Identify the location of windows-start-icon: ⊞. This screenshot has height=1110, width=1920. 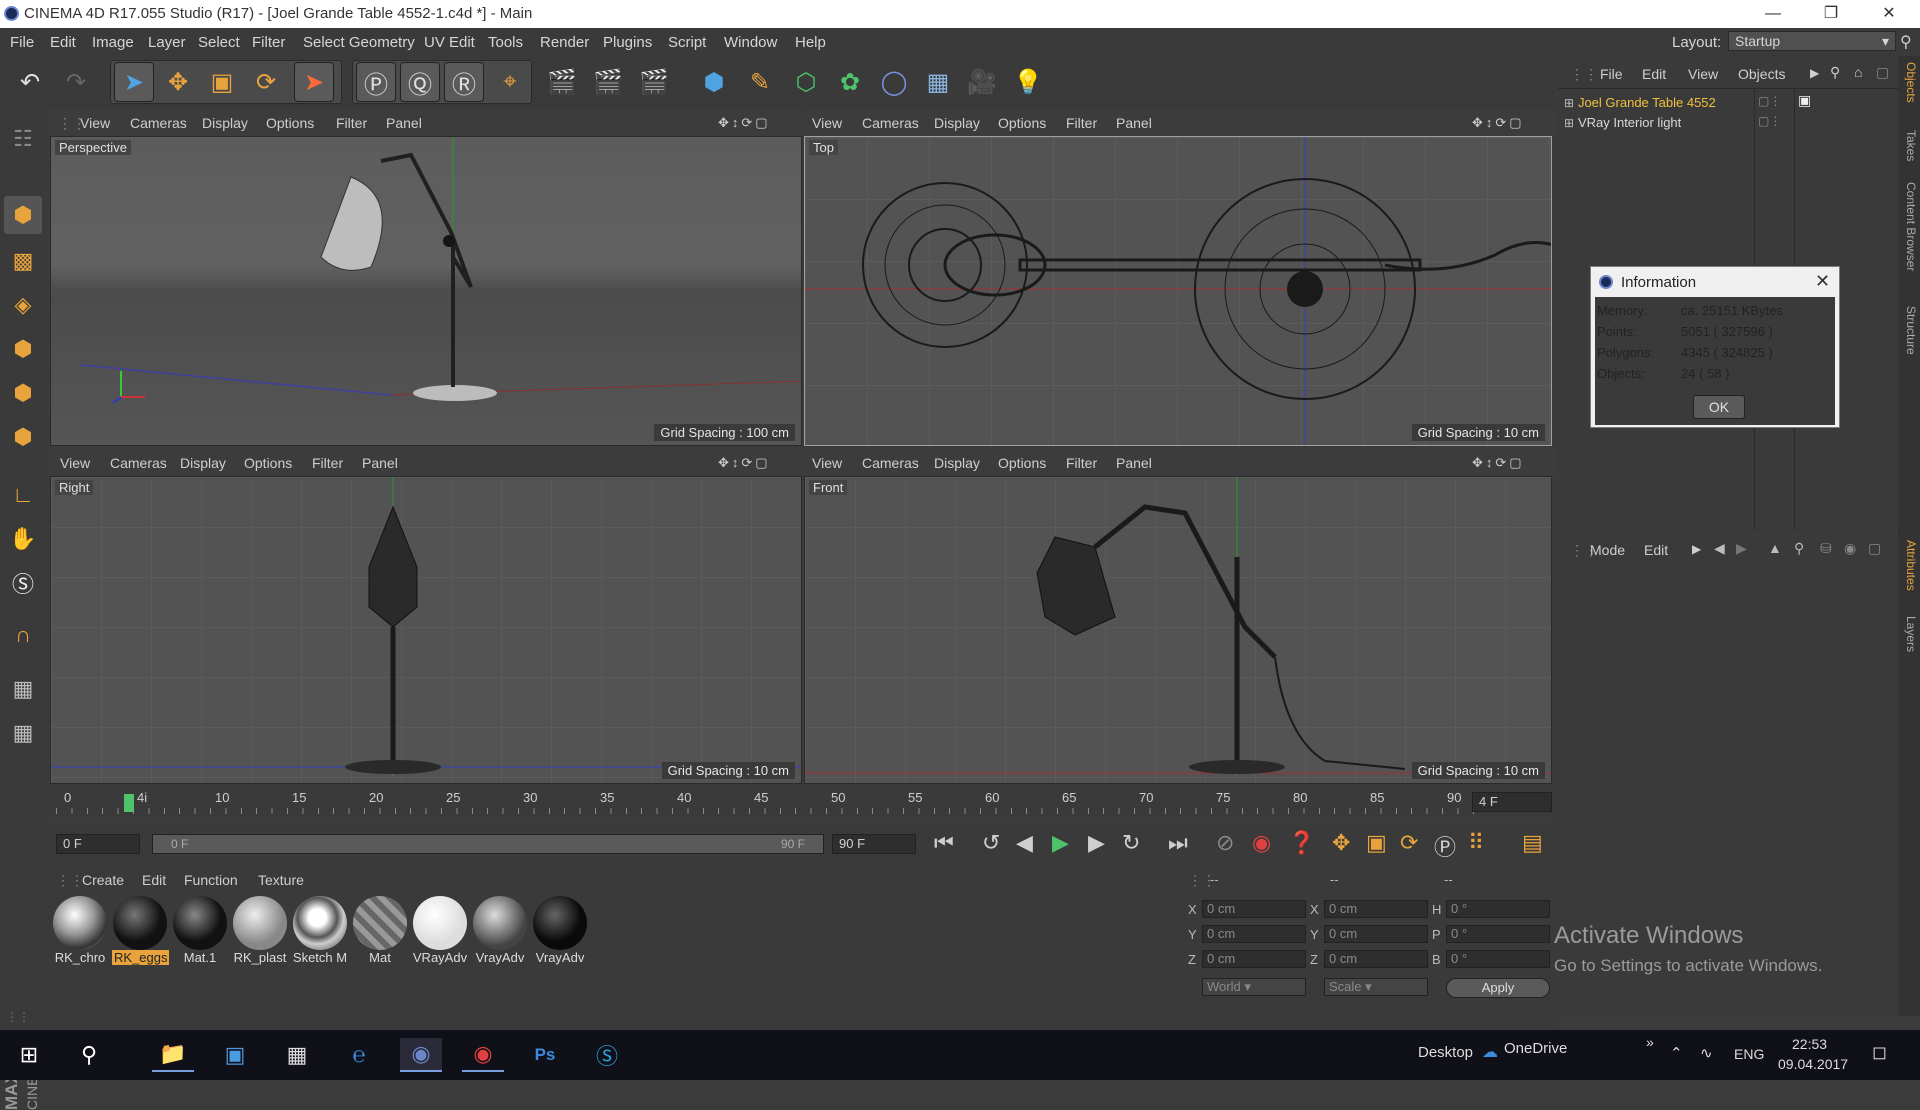
(29, 1055).